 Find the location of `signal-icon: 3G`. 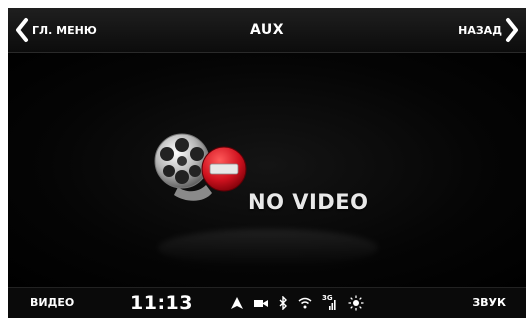

signal-icon: 3G is located at coordinates (330, 303).